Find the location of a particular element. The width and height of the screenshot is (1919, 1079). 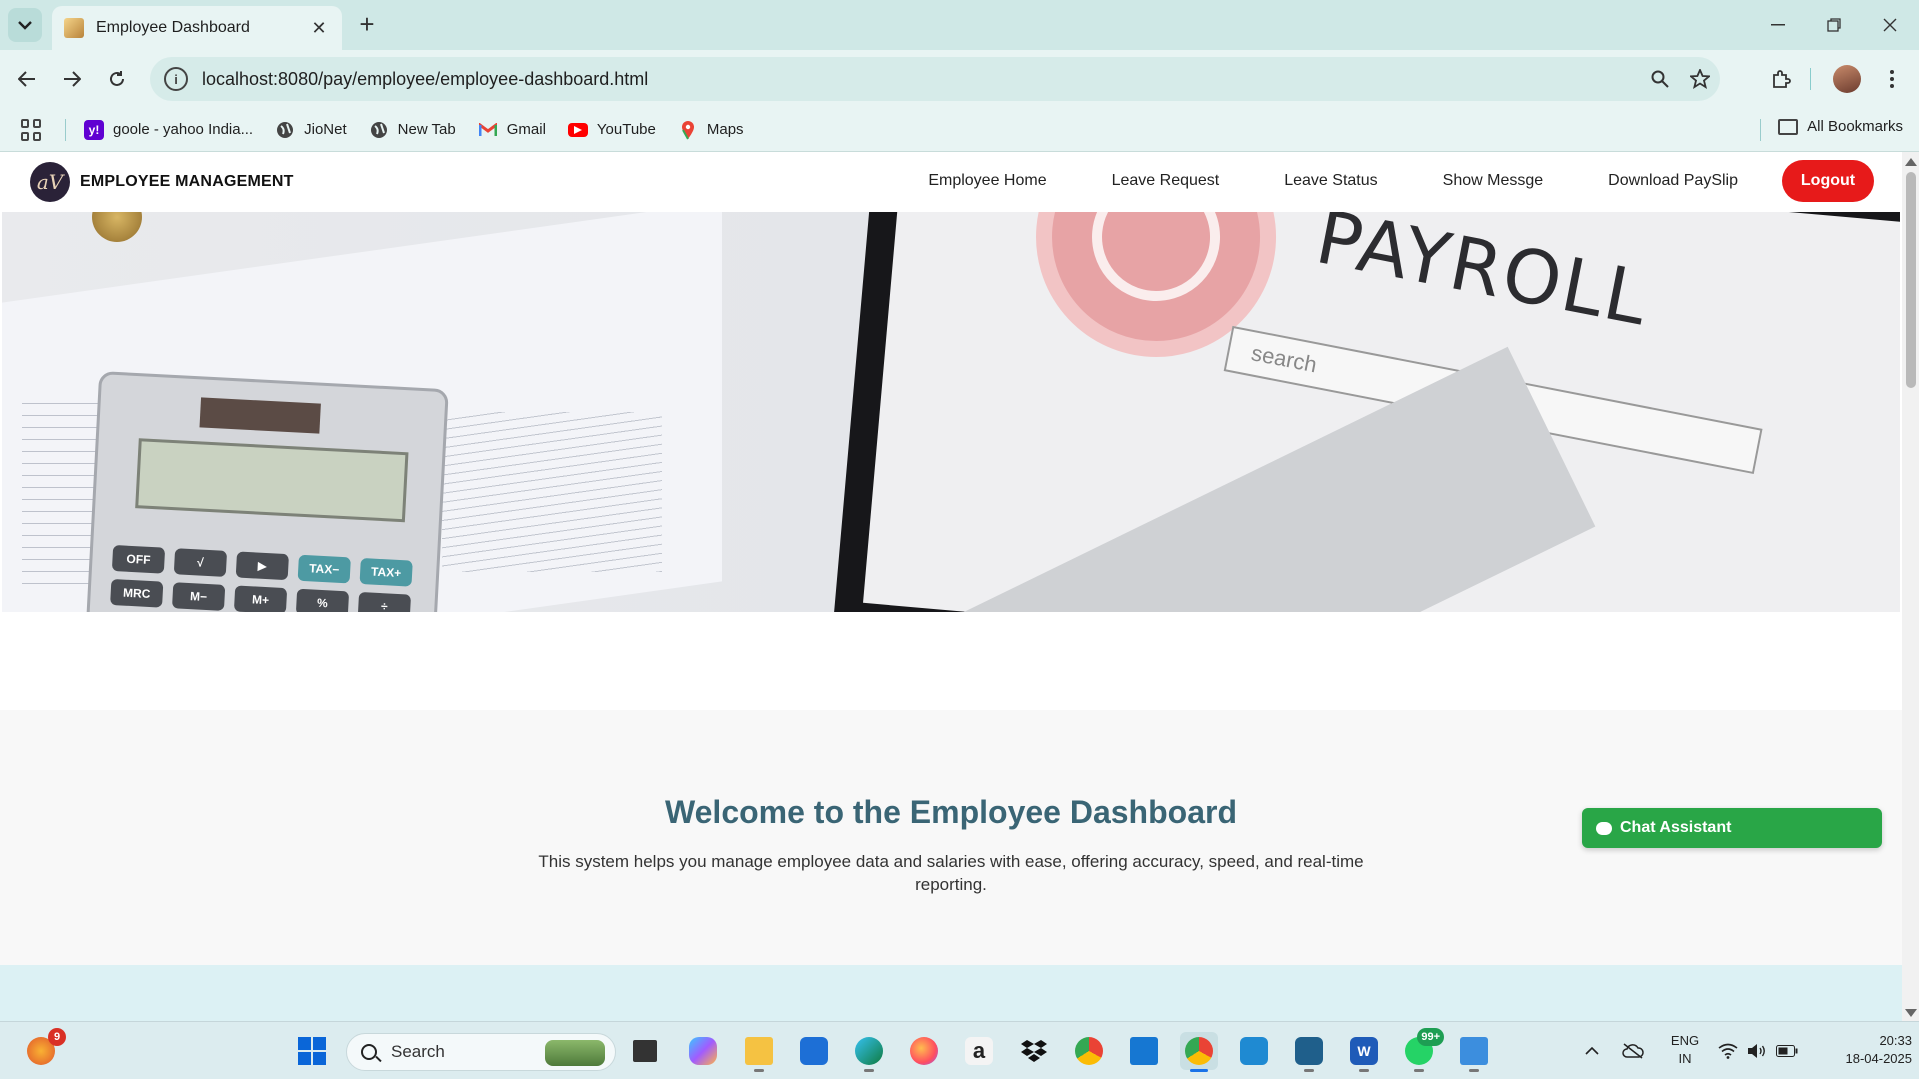

calculator-key: TAX− is located at coordinates (324, 569).